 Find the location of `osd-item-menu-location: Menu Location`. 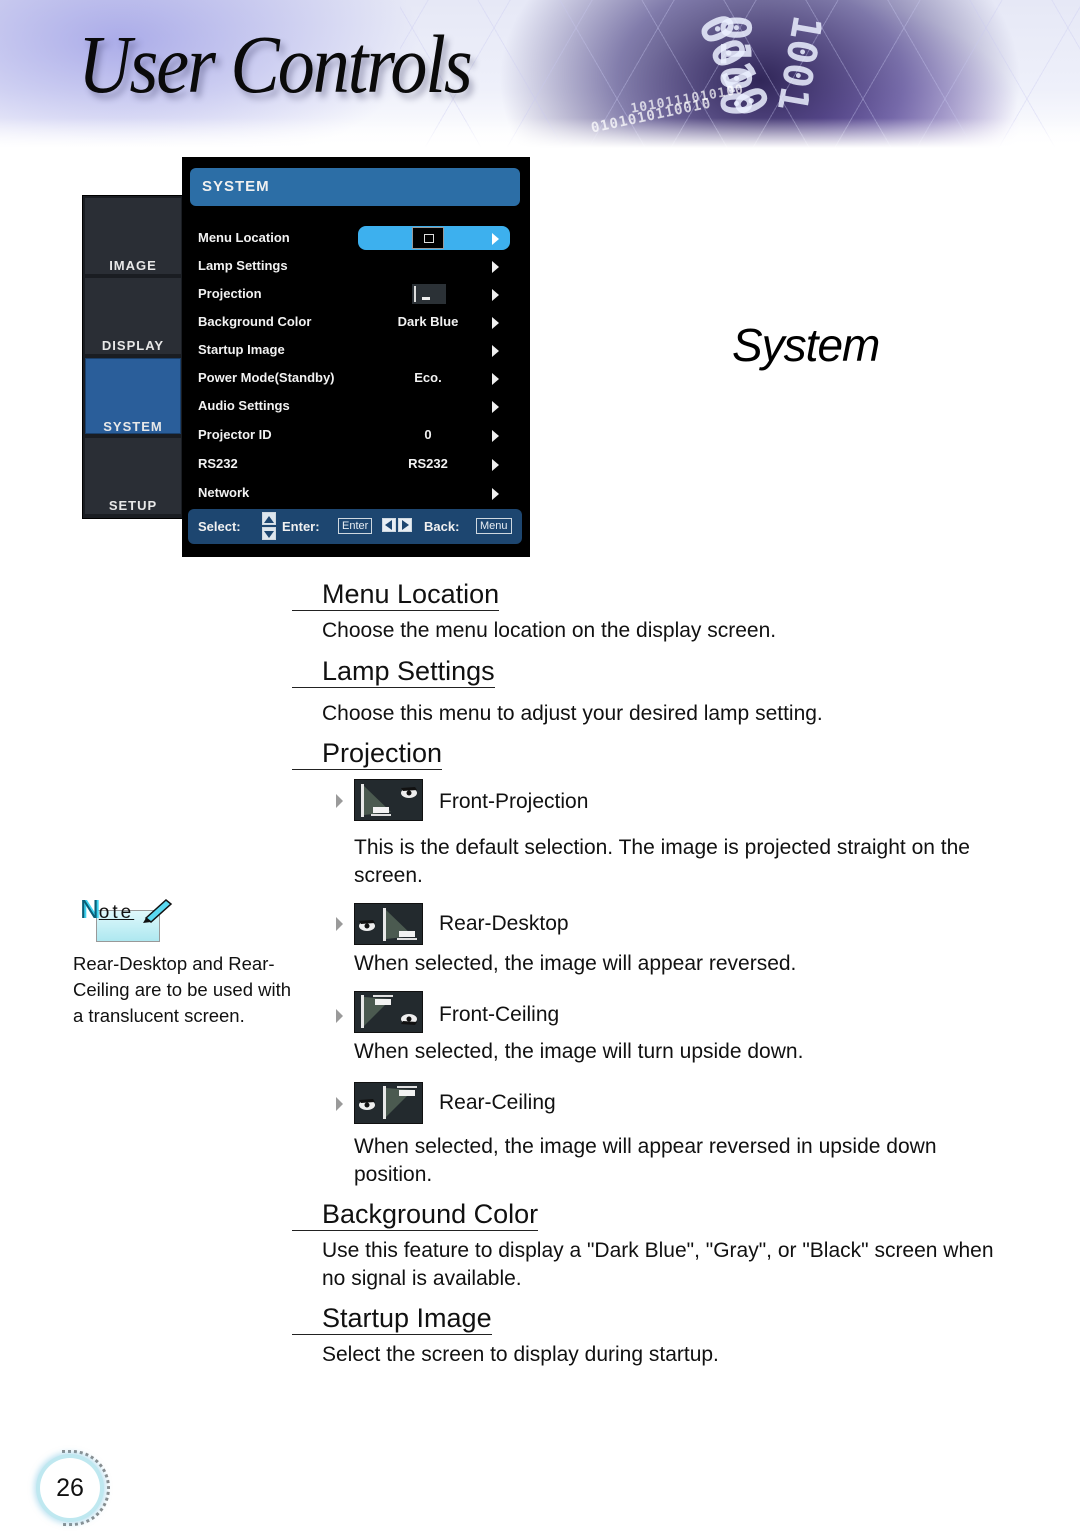

osd-item-menu-location: Menu Location is located at coordinates (356, 239).